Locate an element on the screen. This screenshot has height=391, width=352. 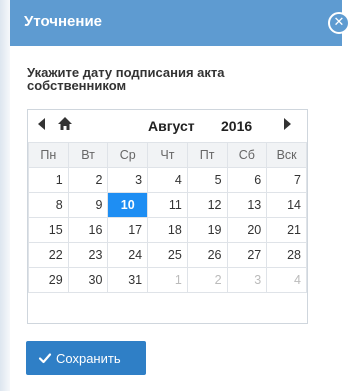
weekday-row: Пн Вт Ср Чт Пт Сб Вск is located at coordinates (167, 155).